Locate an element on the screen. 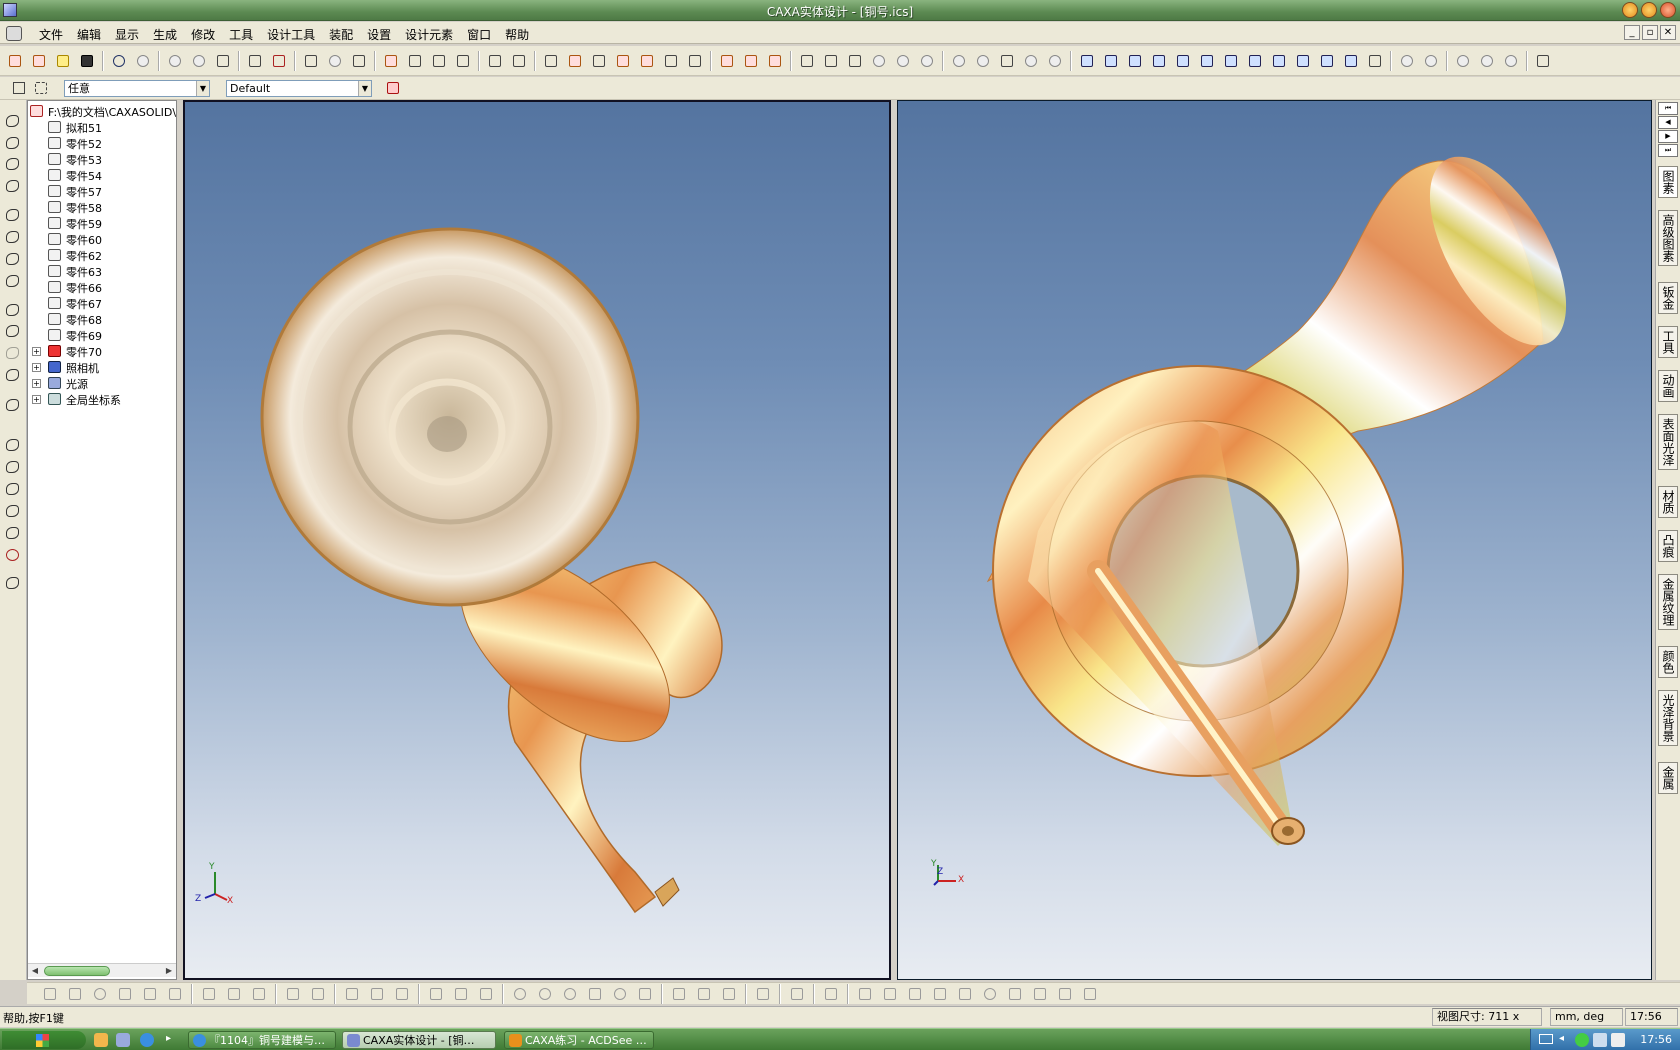 The height and width of the screenshot is (1050, 1680). line-2d-icon is located at coordinates (352, 994).